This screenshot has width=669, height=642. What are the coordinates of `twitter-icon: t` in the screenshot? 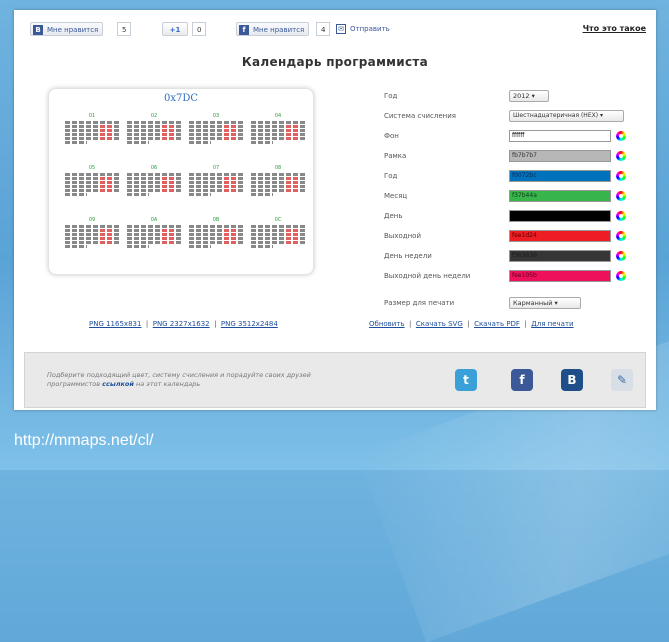 It's located at (466, 380).